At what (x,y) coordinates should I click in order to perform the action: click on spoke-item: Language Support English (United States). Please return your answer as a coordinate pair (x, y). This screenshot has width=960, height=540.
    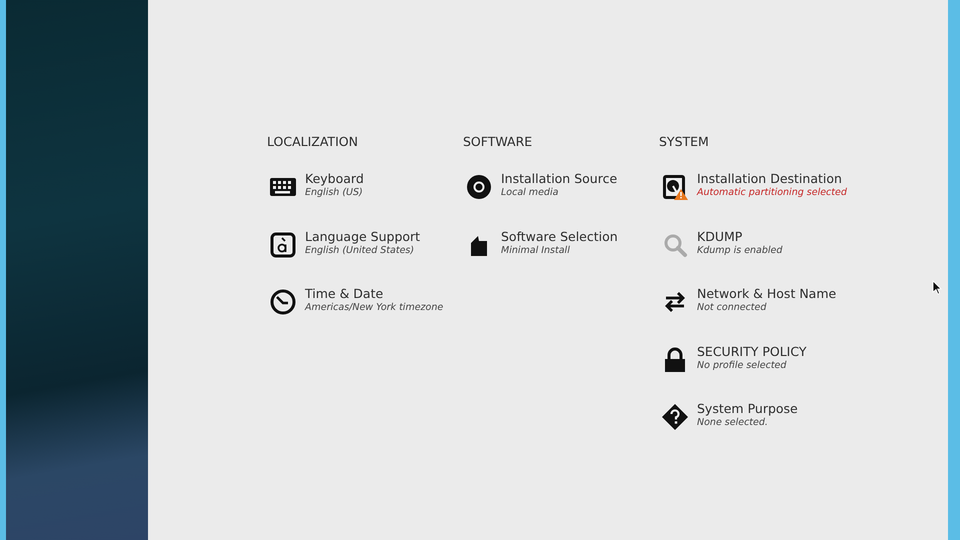
    Looking at the image, I should click on (360, 244).